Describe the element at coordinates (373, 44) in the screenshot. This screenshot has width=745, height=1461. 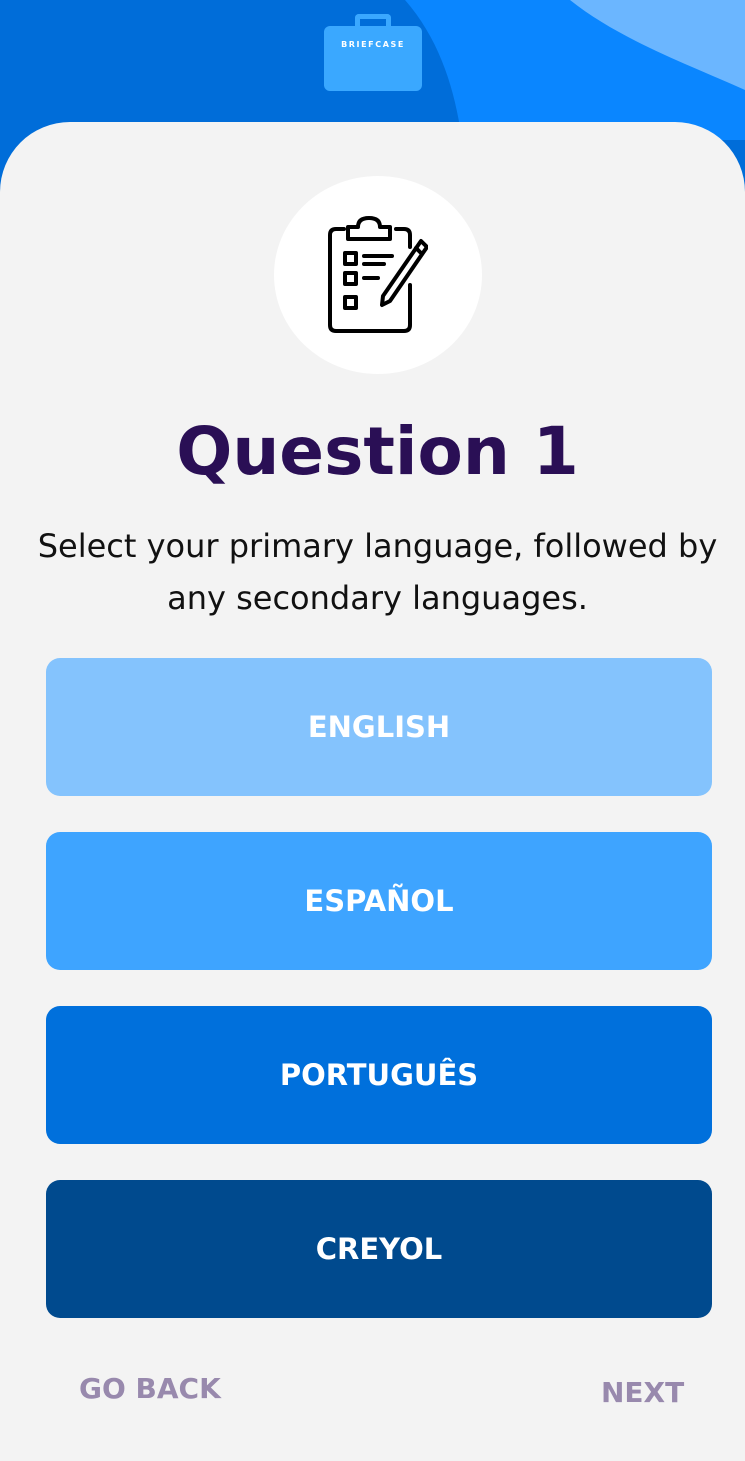
I see `logo-text: BRIEFCASE` at that location.